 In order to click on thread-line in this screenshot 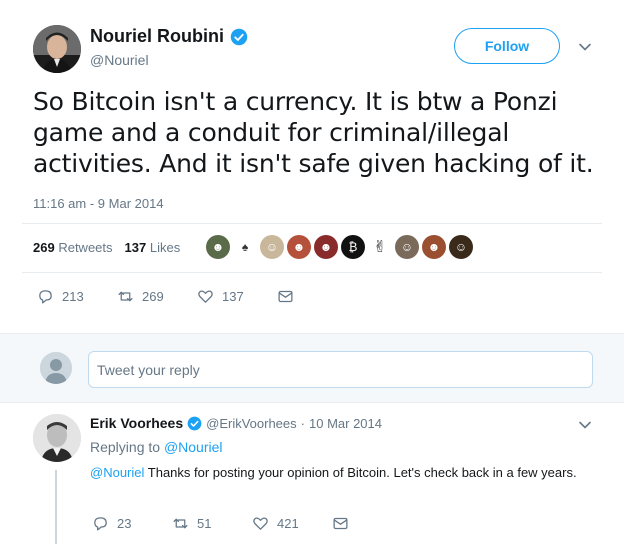, I will do `click(56, 507)`.